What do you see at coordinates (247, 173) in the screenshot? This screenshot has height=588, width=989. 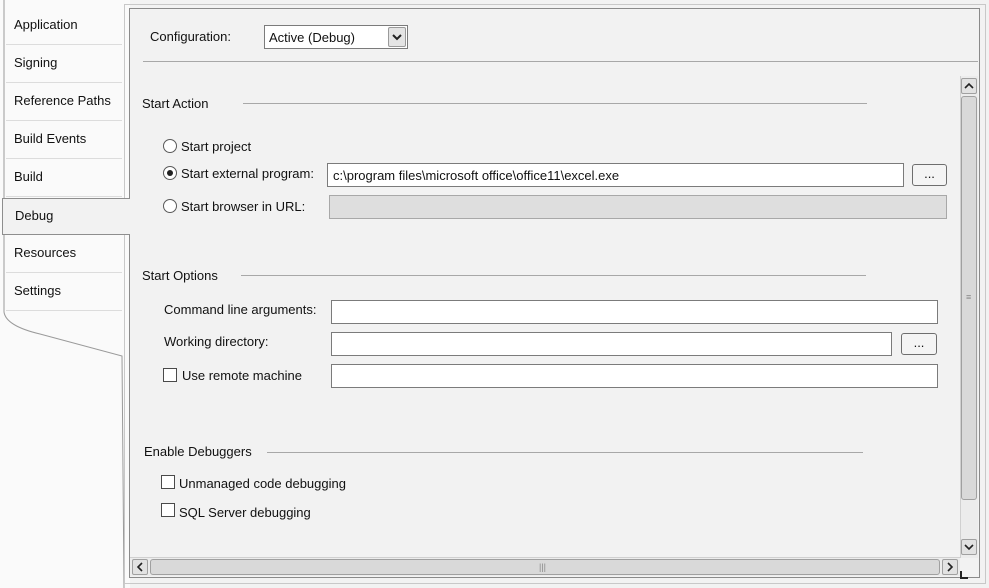 I see `start-external-program-label: Start external program:` at bounding box center [247, 173].